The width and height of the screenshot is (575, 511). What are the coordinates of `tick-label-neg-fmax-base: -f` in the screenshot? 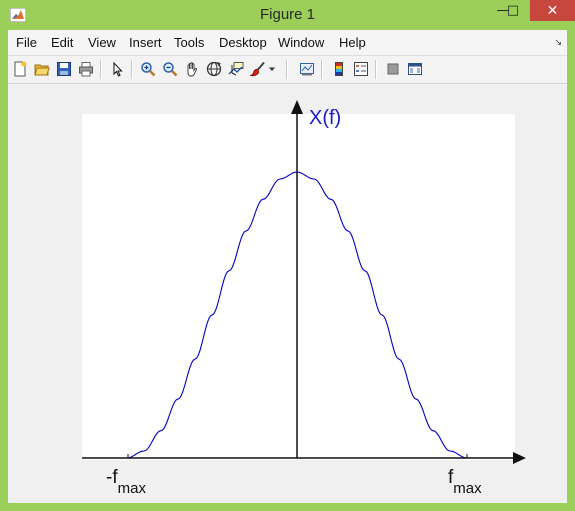 It's located at (112, 477).